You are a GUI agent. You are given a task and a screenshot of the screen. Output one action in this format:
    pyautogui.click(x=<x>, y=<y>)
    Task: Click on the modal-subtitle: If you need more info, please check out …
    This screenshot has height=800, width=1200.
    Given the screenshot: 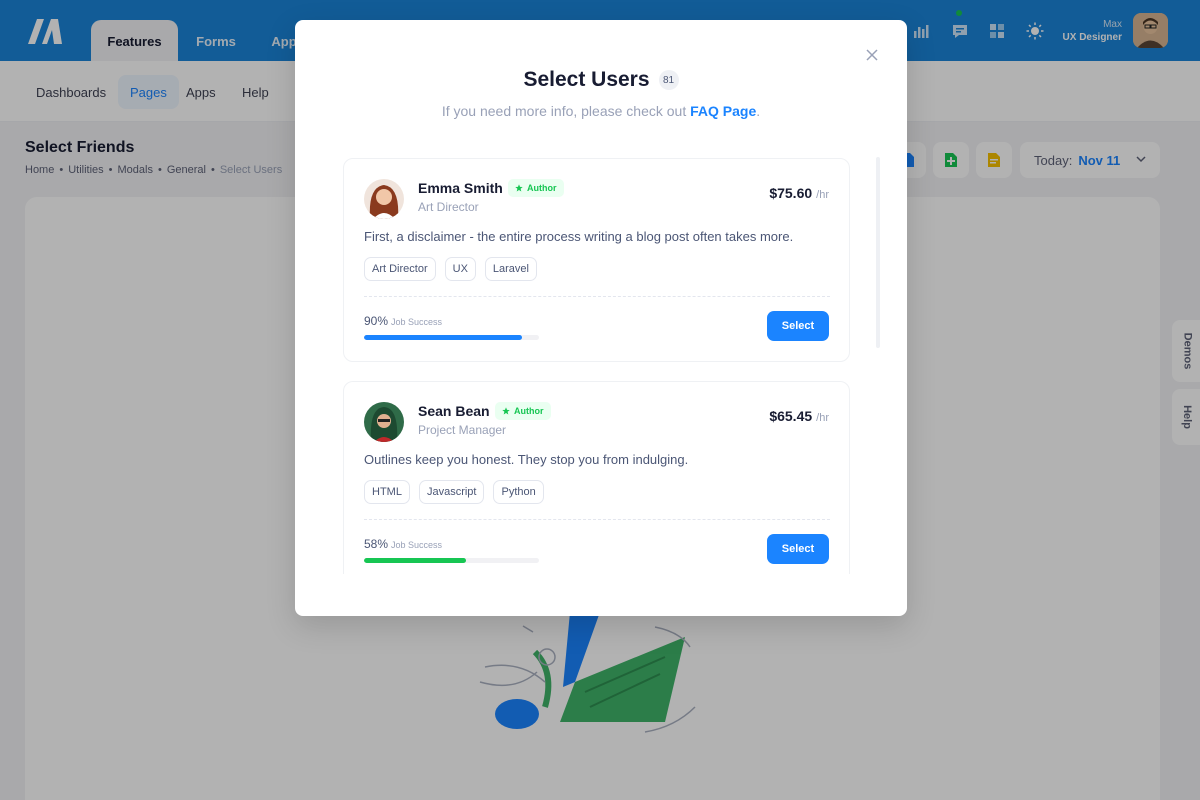 What is the action you would take?
    pyautogui.click(x=601, y=111)
    